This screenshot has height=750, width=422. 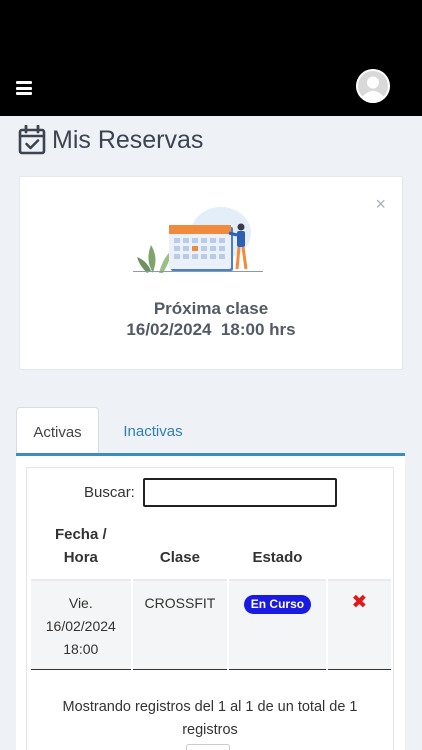 What do you see at coordinates (198, 240) in the screenshot?
I see `calendar-illustration` at bounding box center [198, 240].